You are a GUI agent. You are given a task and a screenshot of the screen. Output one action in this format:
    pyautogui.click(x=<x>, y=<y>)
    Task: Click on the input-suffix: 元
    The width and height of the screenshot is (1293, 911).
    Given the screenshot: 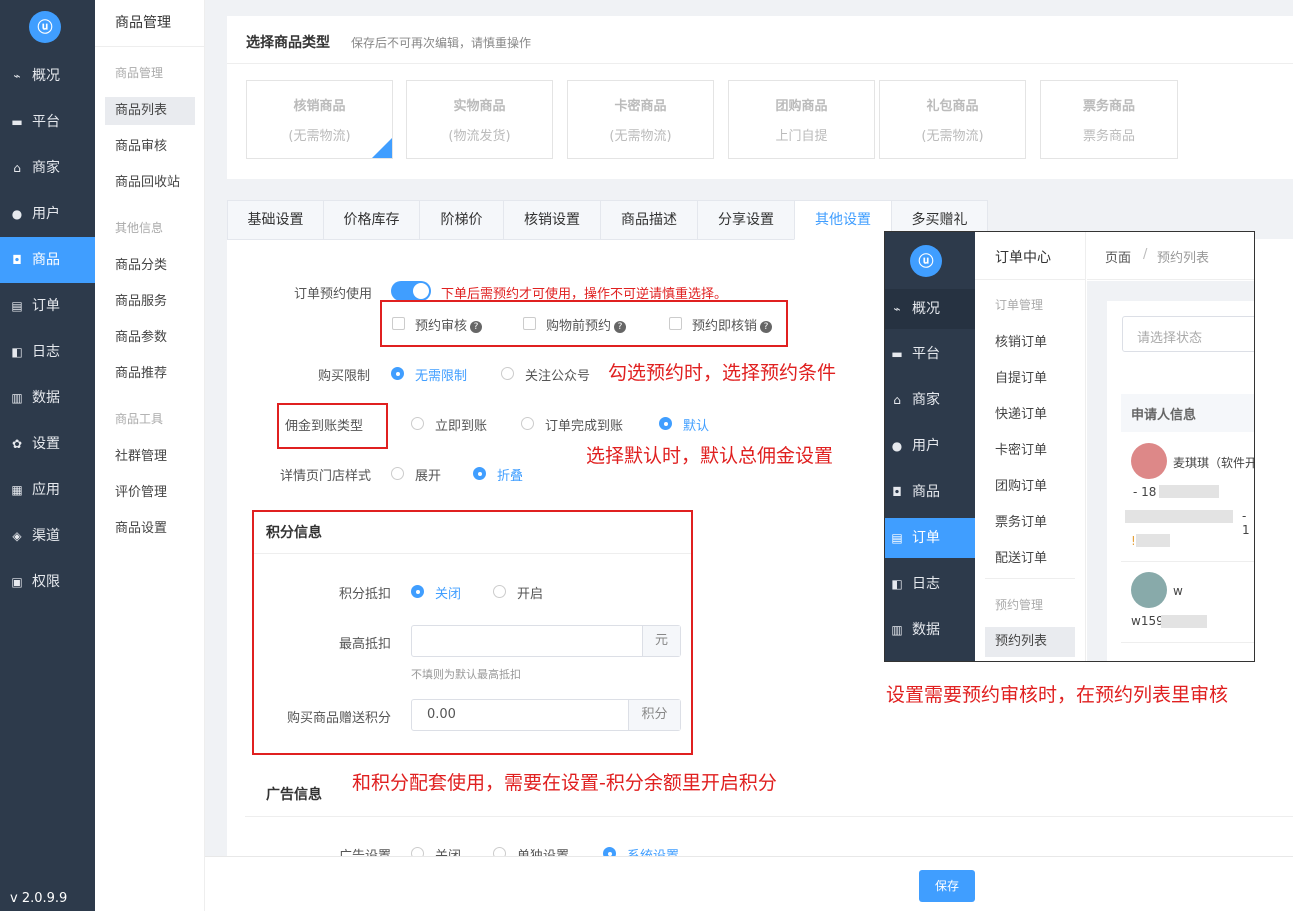 What is the action you would take?
    pyautogui.click(x=661, y=641)
    